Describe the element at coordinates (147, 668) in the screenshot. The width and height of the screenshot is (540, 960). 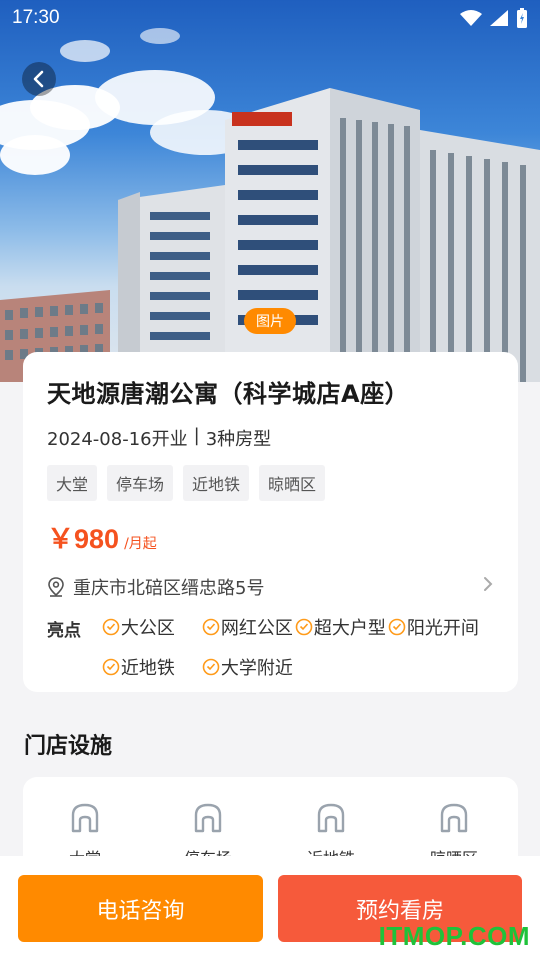
I see `highlight-text: 近地铁` at that location.